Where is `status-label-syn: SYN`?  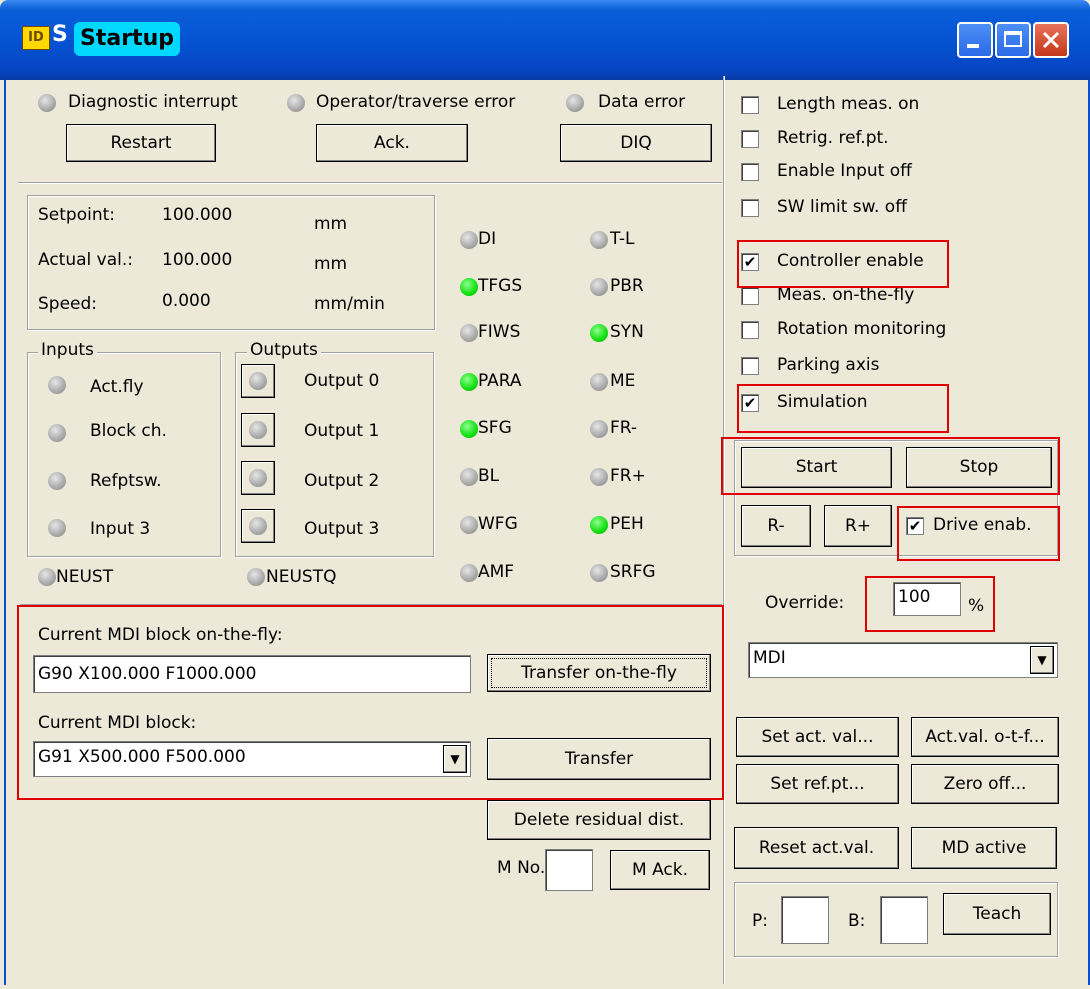
status-label-syn: SYN is located at coordinates (627, 332).